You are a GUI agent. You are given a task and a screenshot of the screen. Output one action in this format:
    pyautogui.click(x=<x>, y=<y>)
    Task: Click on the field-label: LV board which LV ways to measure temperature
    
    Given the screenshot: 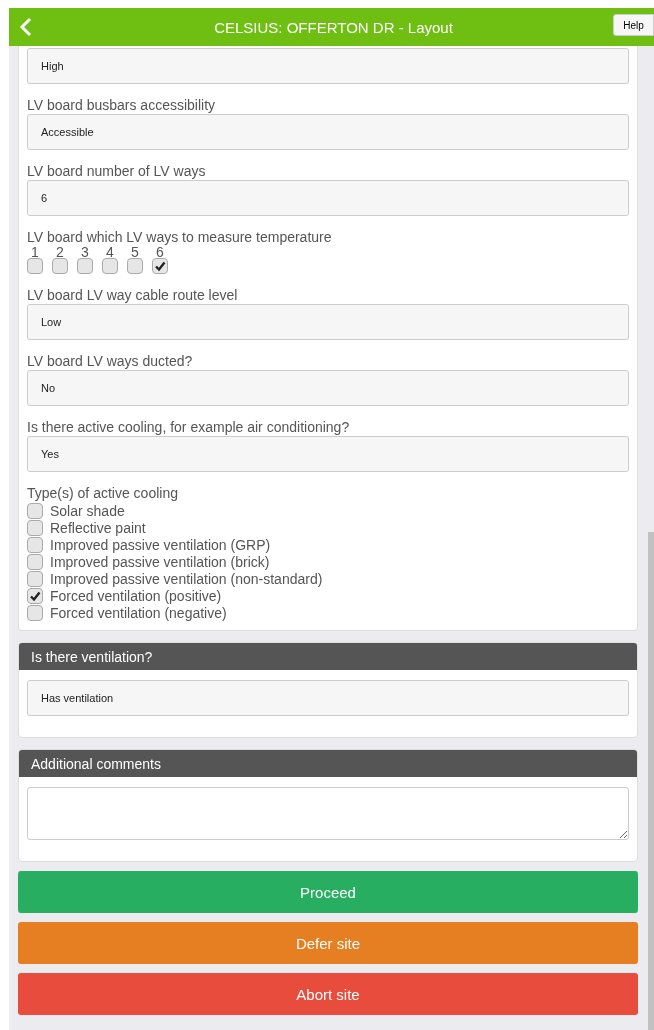 What is the action you would take?
    pyautogui.click(x=180, y=237)
    